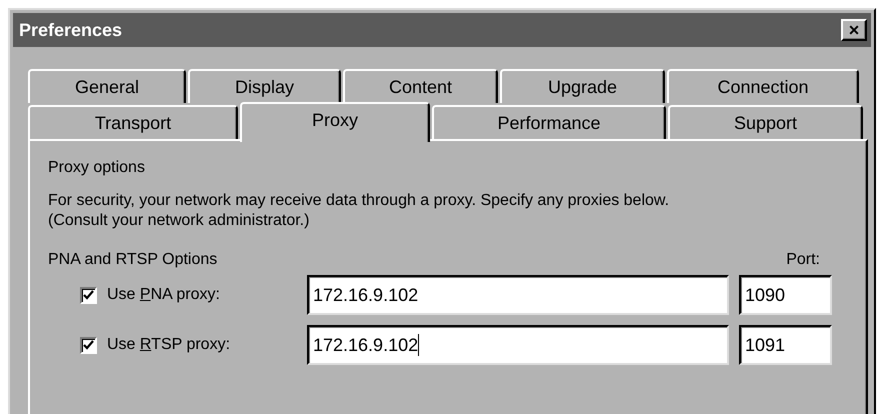  What do you see at coordinates (549, 122) in the screenshot?
I see `tab: Performance` at bounding box center [549, 122].